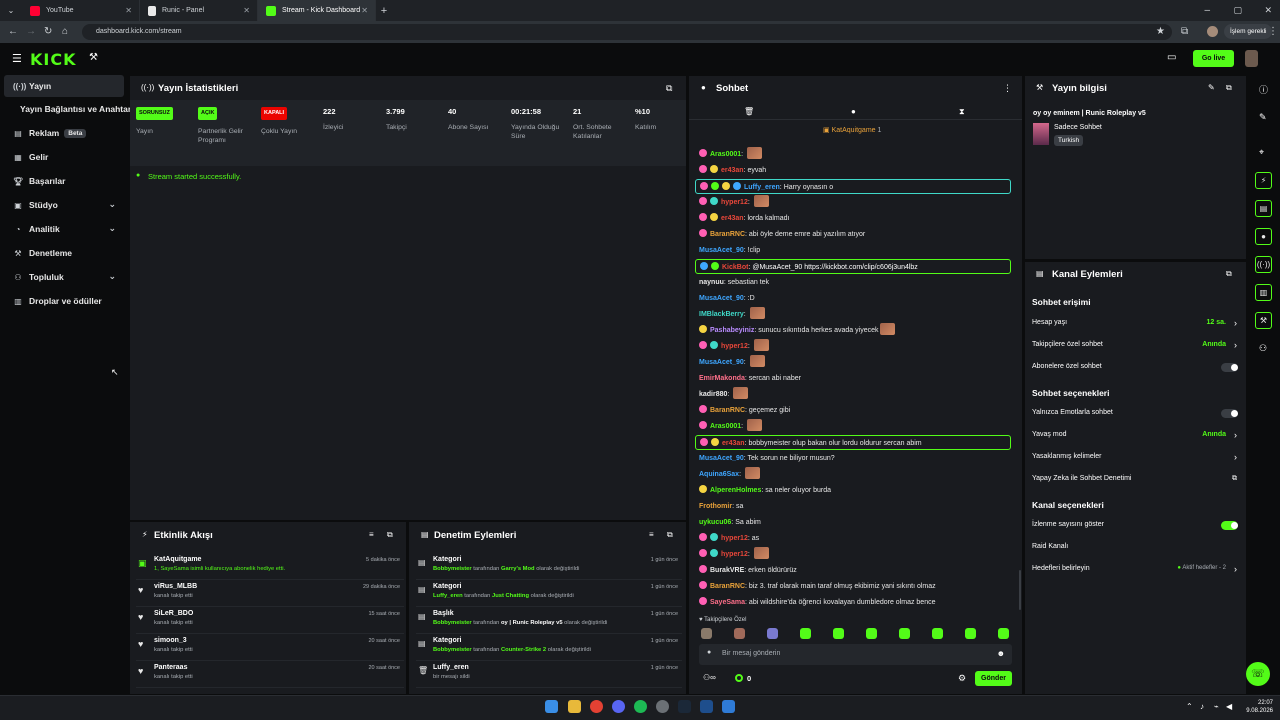 The image size is (1280, 720). What do you see at coordinates (721, 314) in the screenshot?
I see `chat-username: IMBlackBerry` at bounding box center [721, 314].